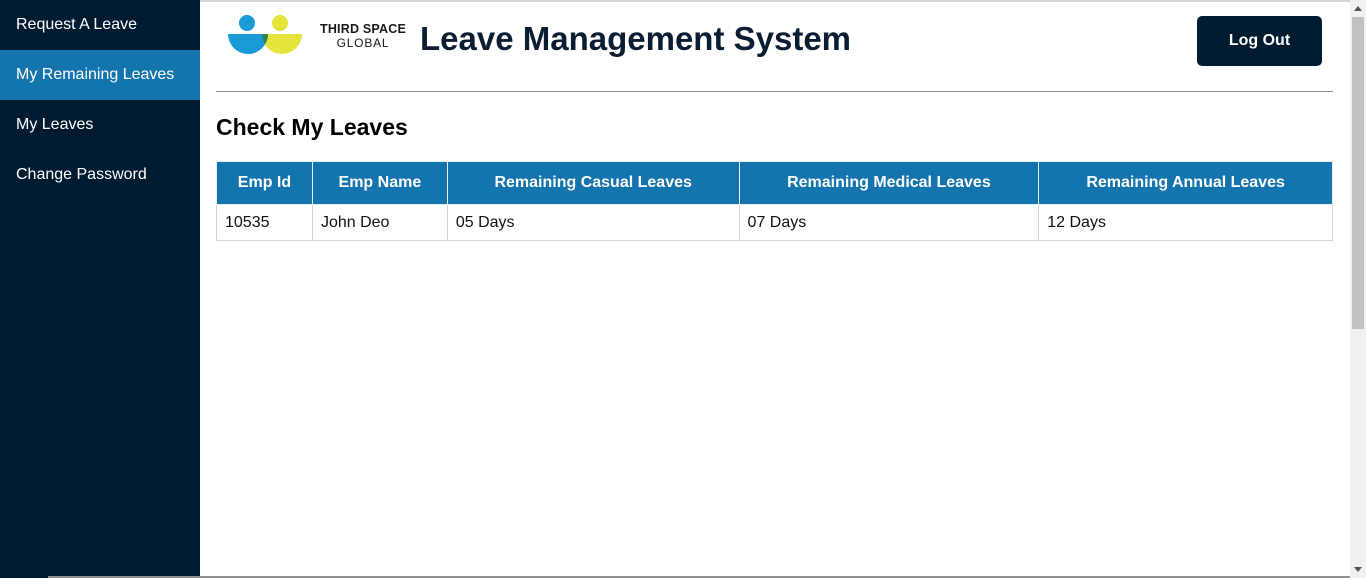 The height and width of the screenshot is (578, 1366). What do you see at coordinates (1185, 222) in the screenshot?
I see `cell-annual-leaves: 12 Days` at bounding box center [1185, 222].